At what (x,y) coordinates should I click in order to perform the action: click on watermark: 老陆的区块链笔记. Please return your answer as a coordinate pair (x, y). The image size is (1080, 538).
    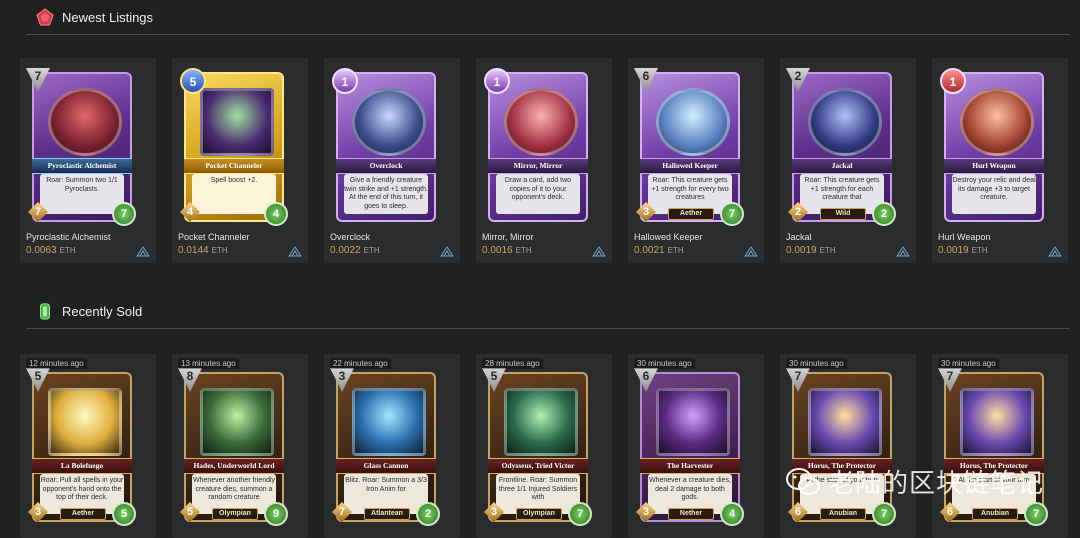
    Looking at the image, I should click on (914, 481).